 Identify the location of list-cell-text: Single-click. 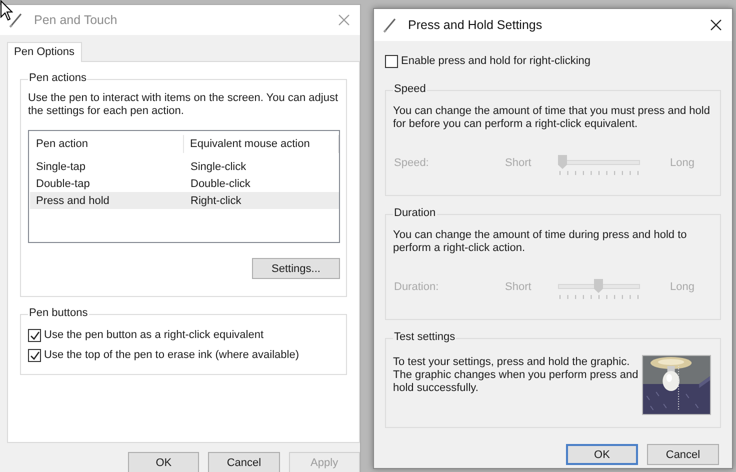
(219, 166).